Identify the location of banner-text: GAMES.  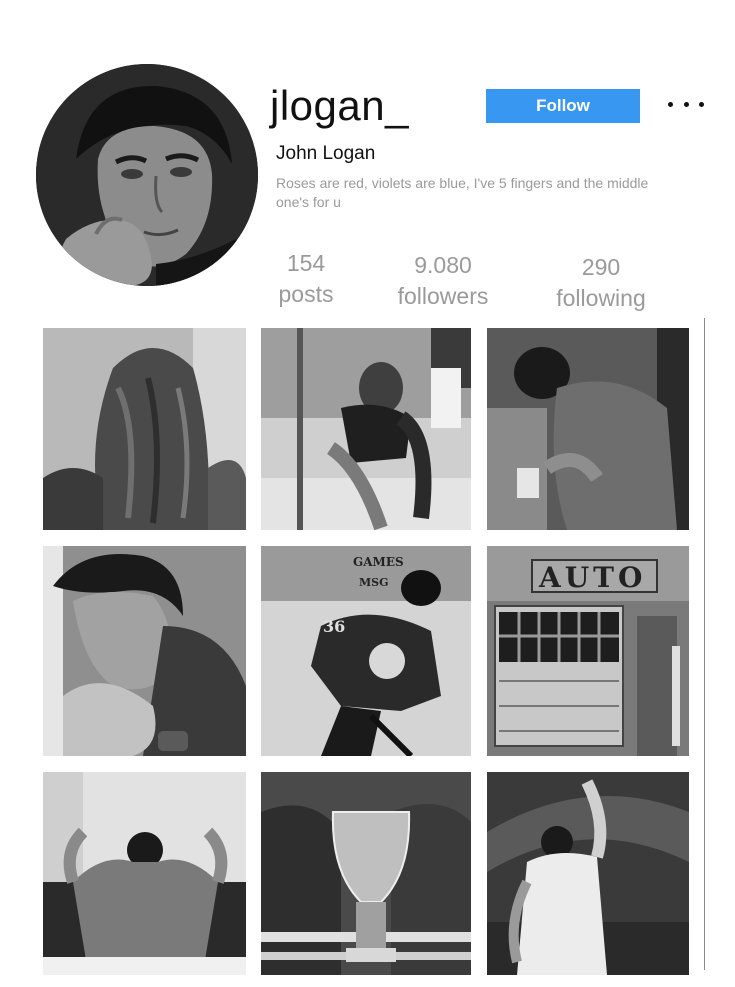
(378, 562).